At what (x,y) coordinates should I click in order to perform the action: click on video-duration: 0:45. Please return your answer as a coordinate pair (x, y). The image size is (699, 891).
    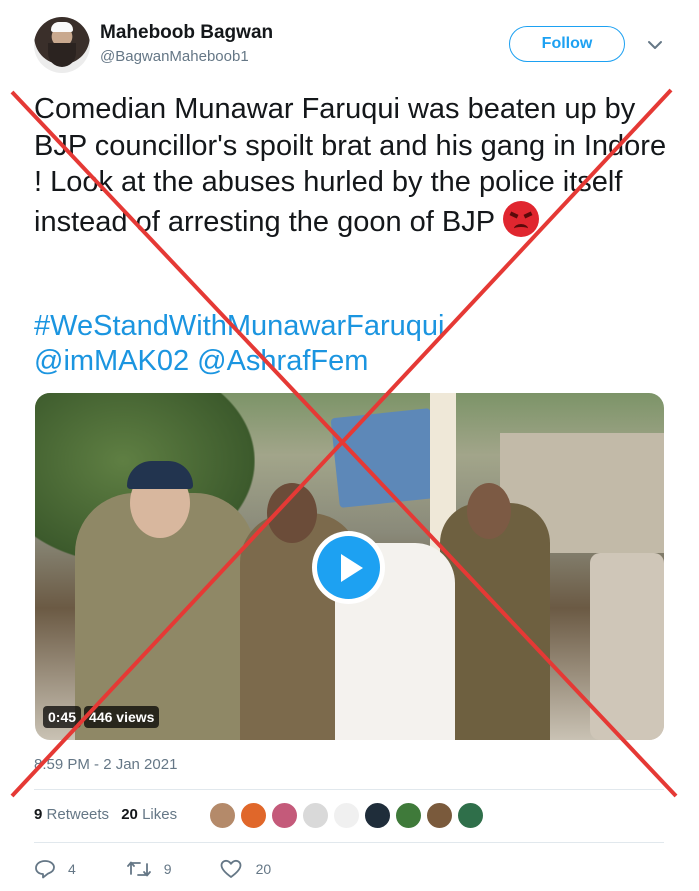
    Looking at the image, I should click on (62, 717).